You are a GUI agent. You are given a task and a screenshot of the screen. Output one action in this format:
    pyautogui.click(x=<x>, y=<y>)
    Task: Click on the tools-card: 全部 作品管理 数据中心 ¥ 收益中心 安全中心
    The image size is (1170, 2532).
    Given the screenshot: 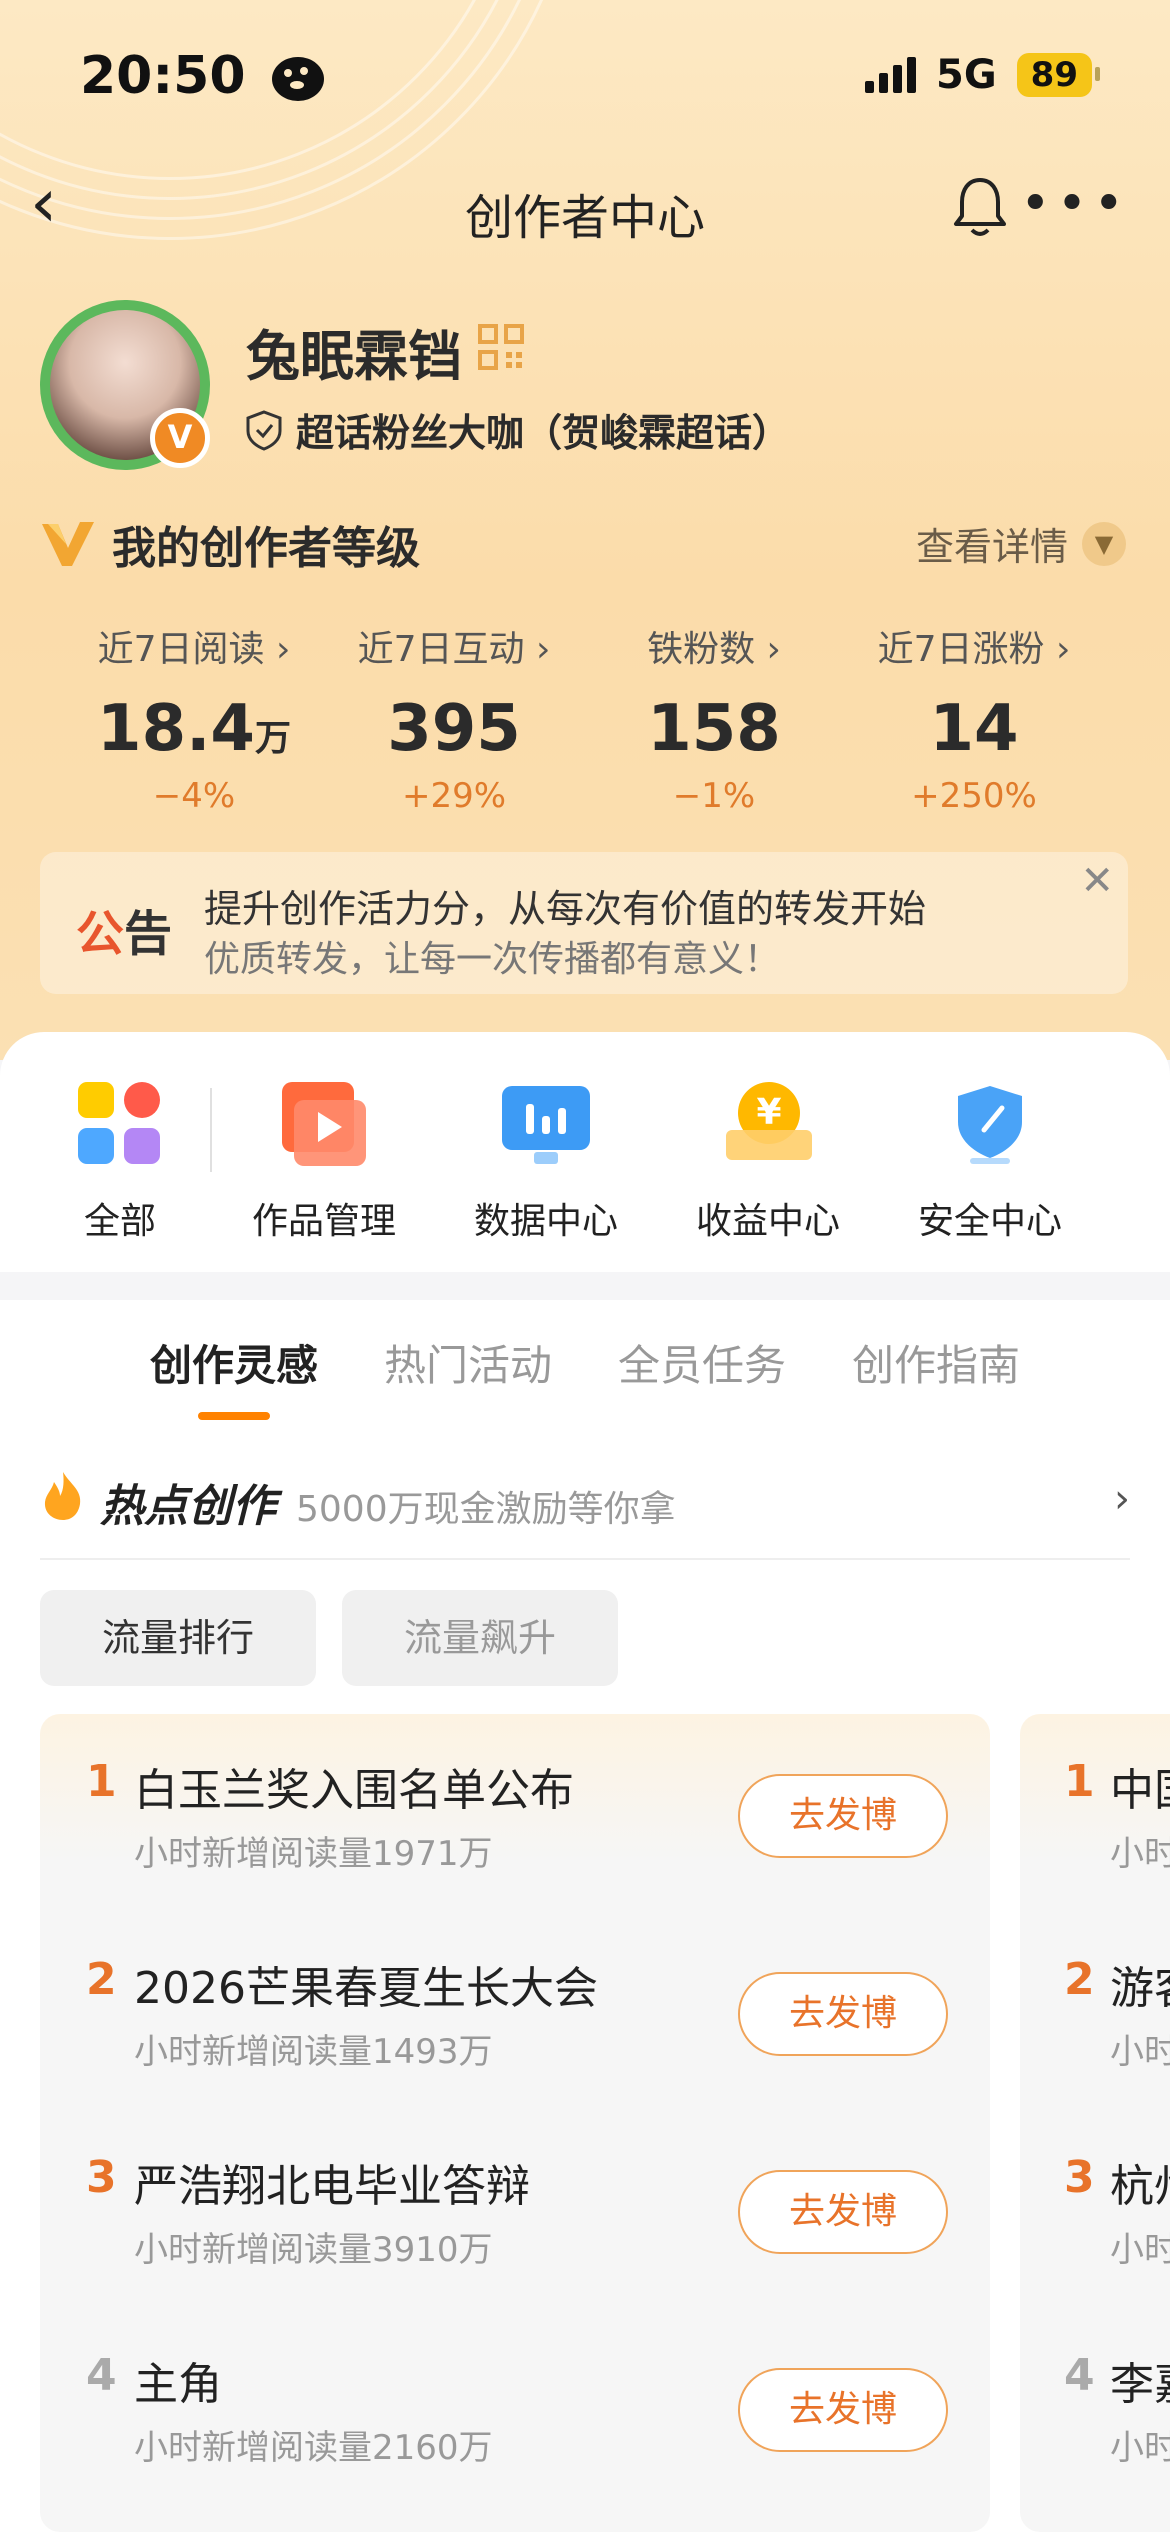 What is the action you would take?
    pyautogui.click(x=585, y=1152)
    